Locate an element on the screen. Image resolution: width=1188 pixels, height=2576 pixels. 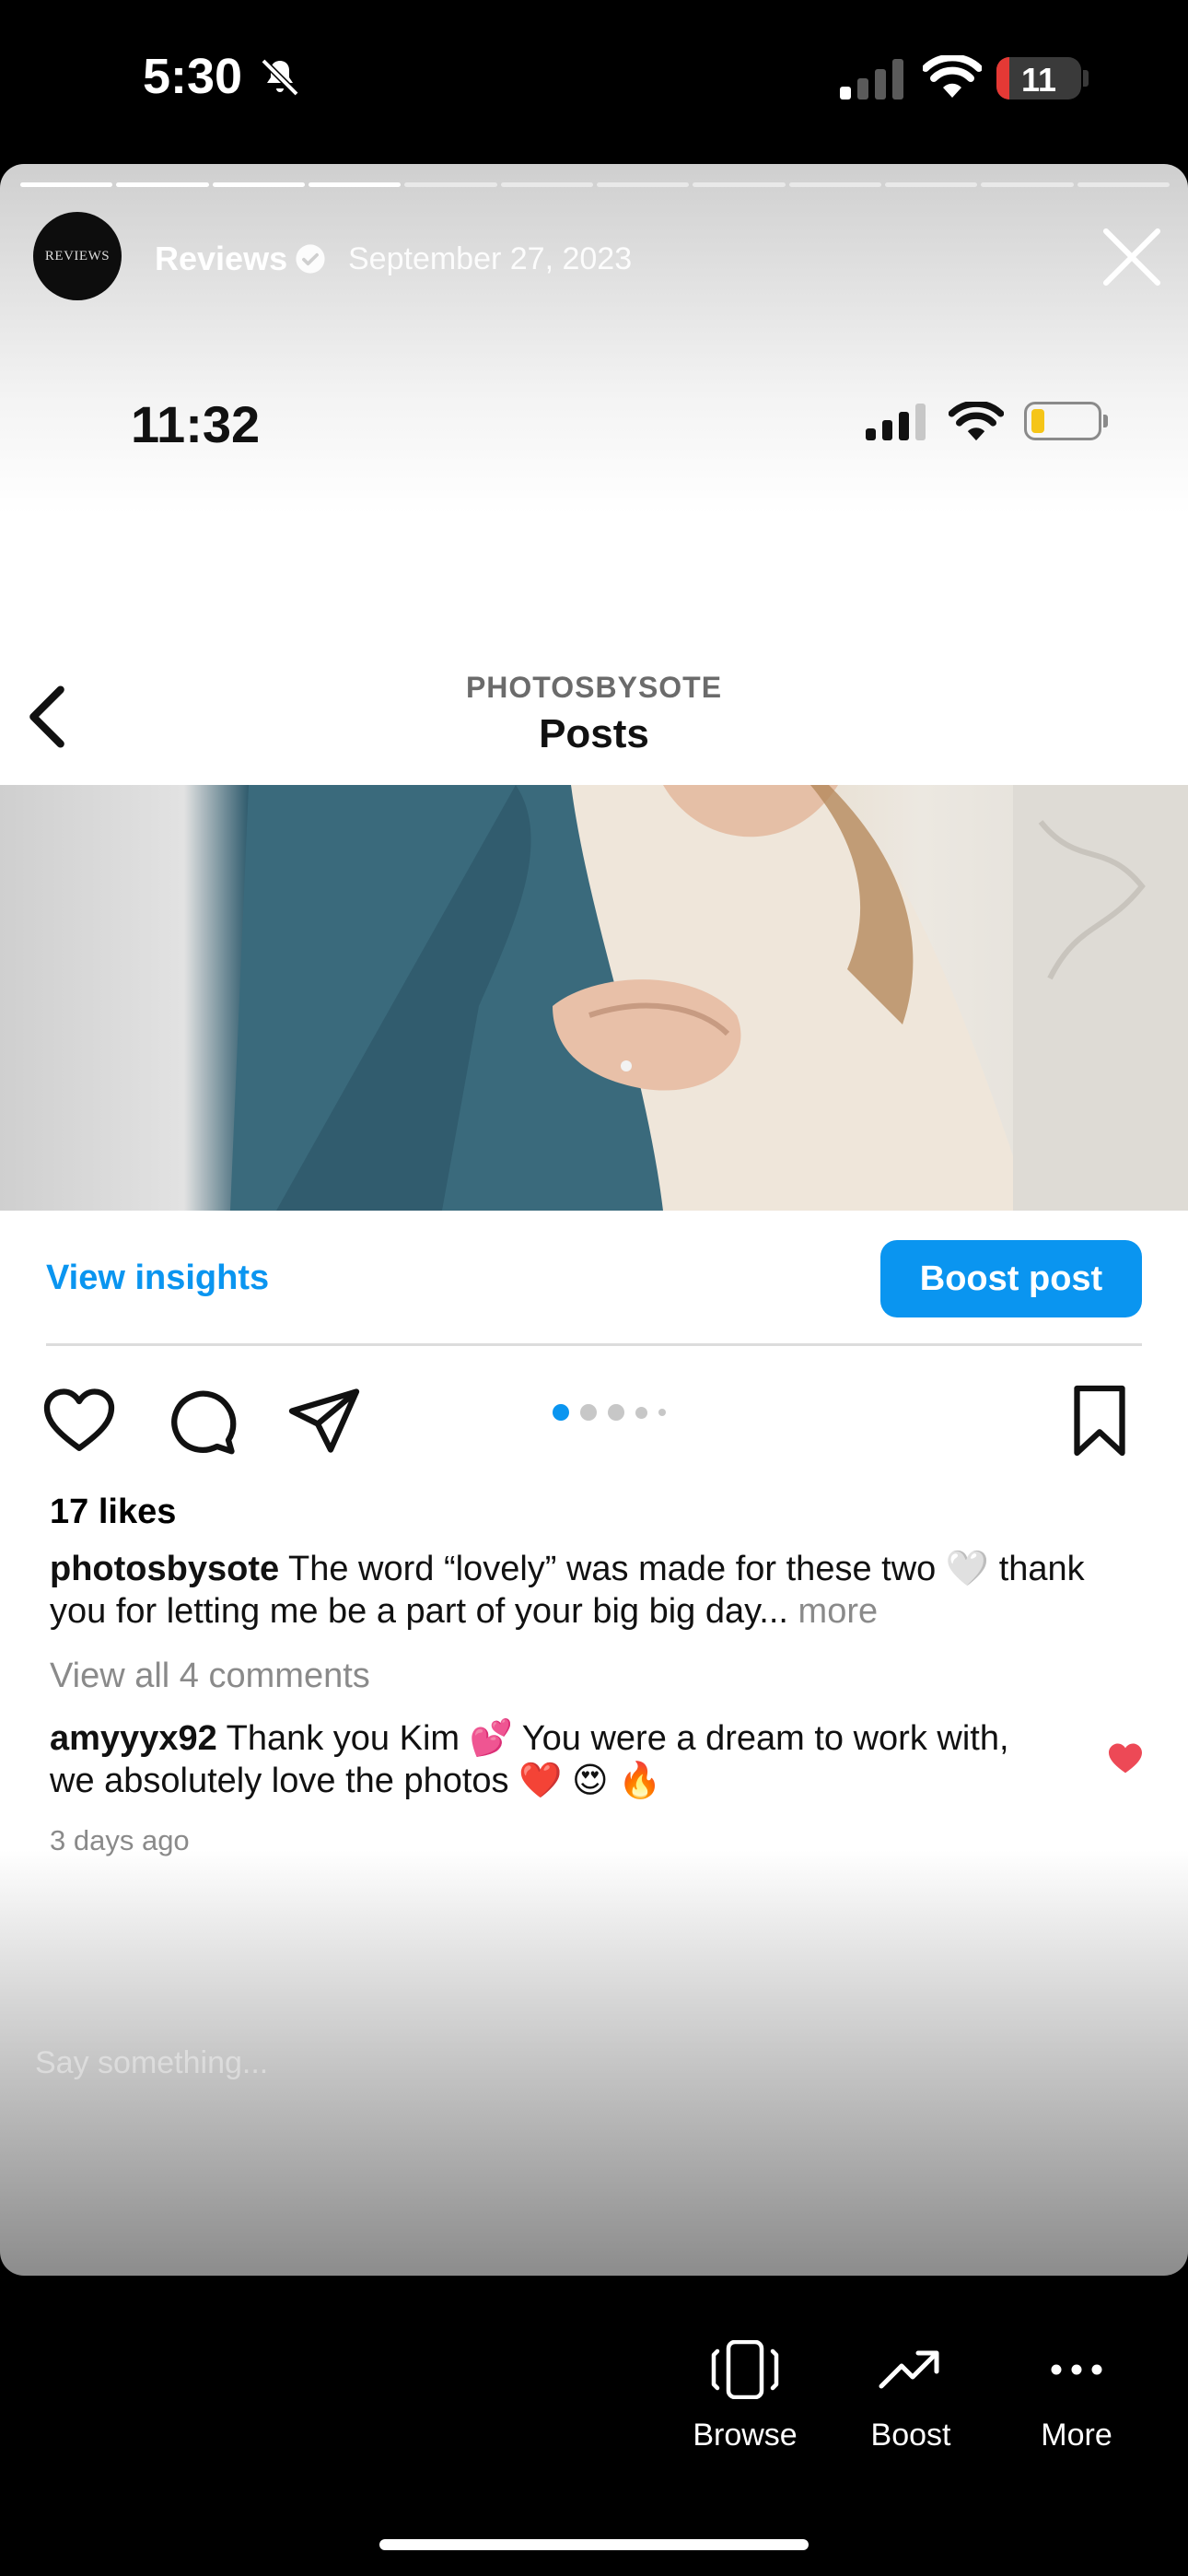
more-button: More is located at coordinates (1076, 2396).